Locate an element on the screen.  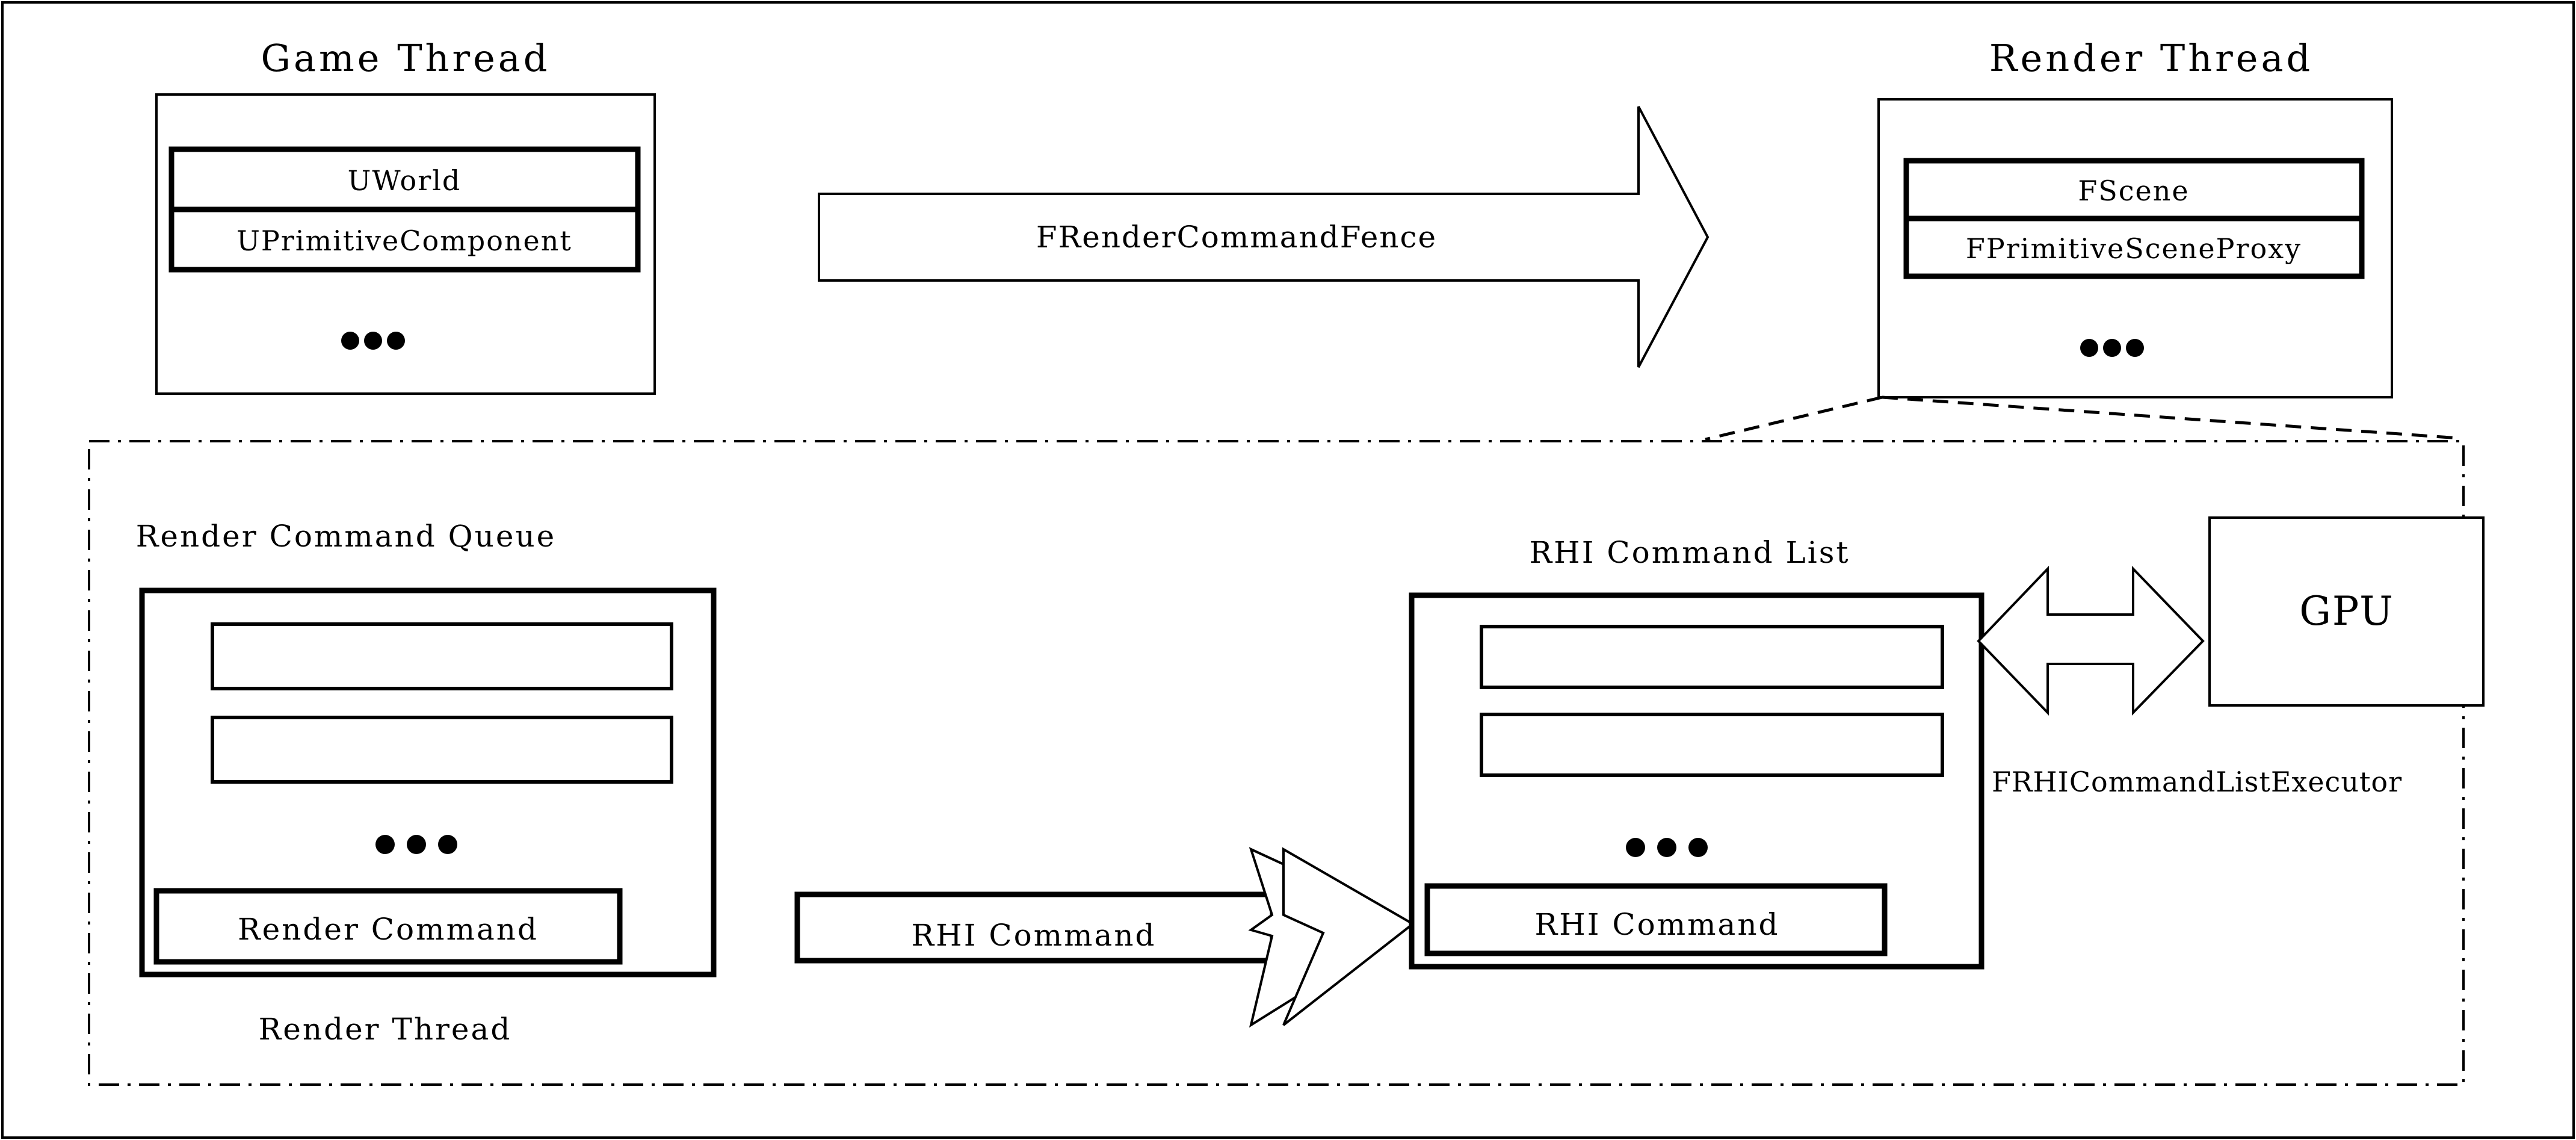
game-thread-item-0-label: UWorld is located at coordinates (405, 180).